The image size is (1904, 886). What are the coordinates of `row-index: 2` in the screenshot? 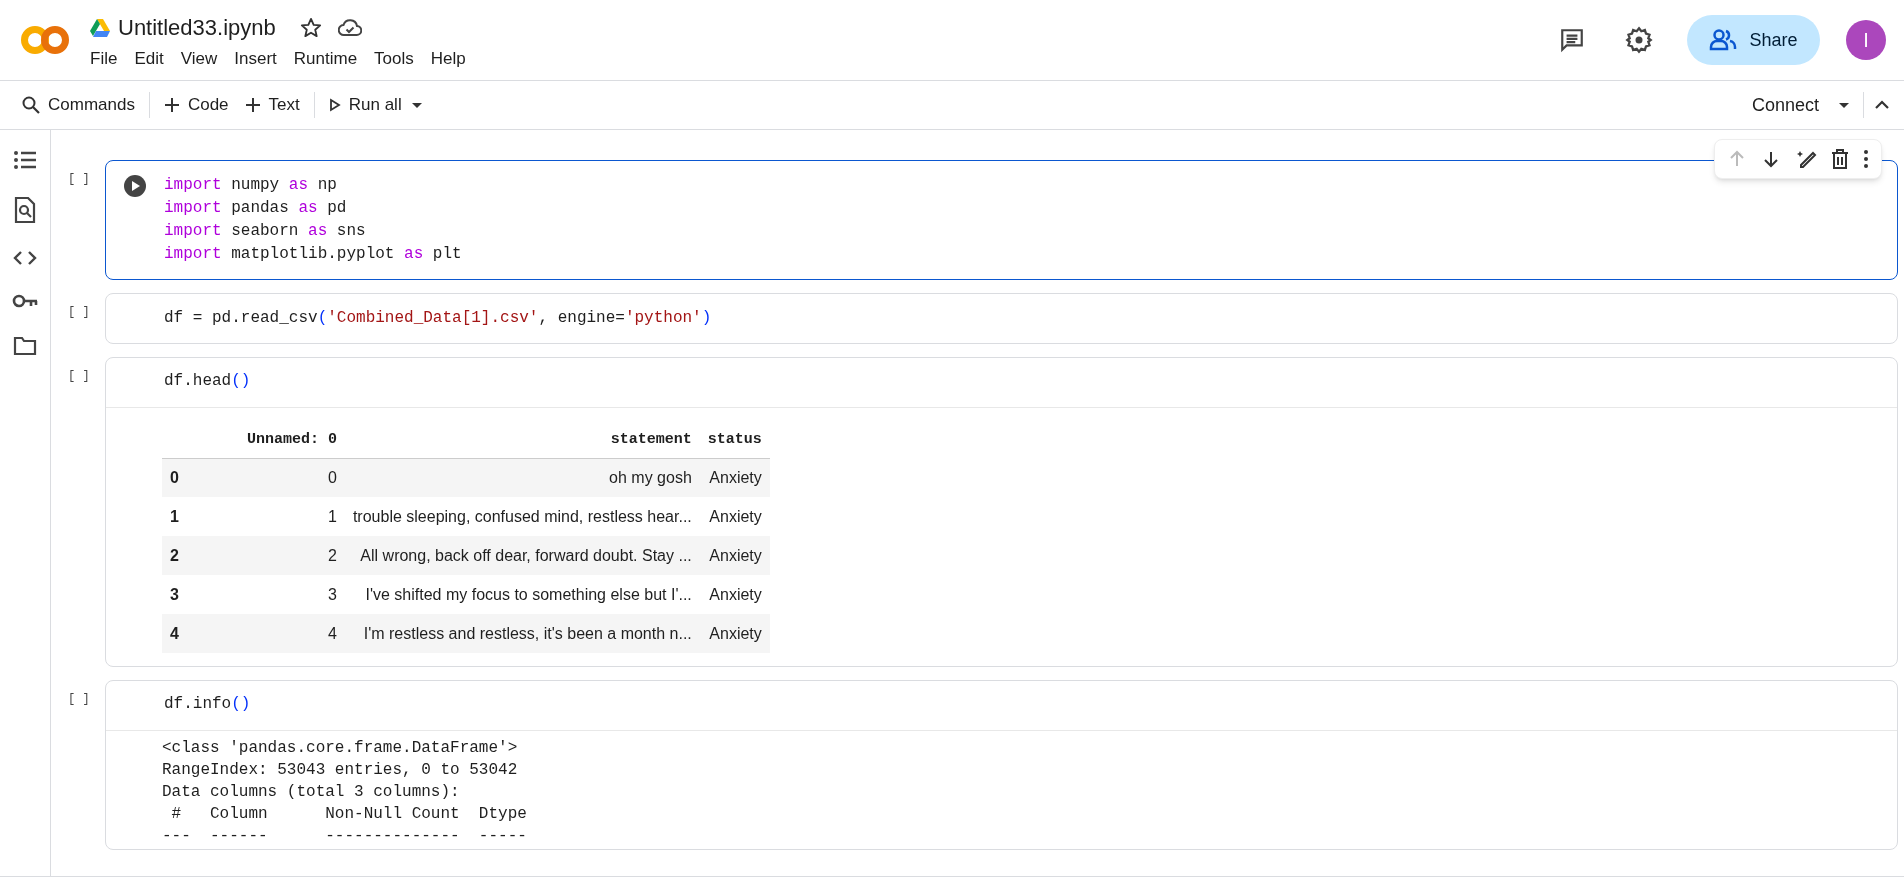 It's located at (200, 555).